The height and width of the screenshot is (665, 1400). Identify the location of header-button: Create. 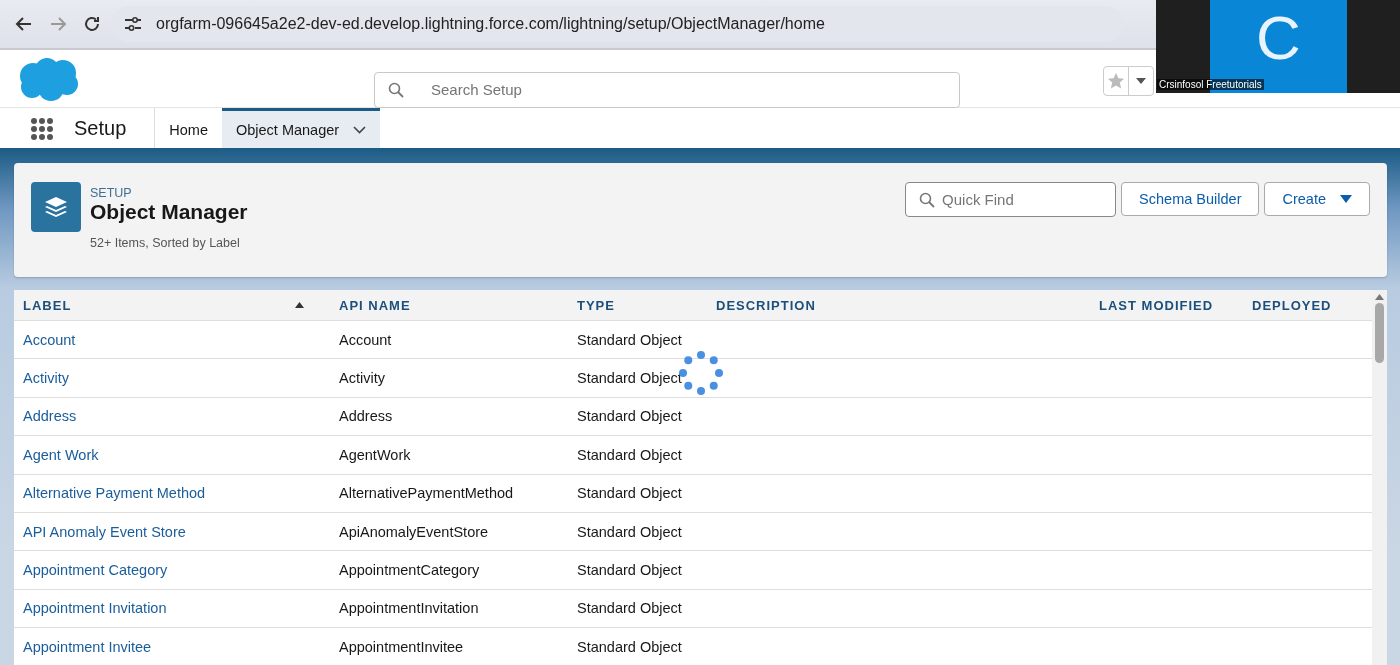
(1317, 199).